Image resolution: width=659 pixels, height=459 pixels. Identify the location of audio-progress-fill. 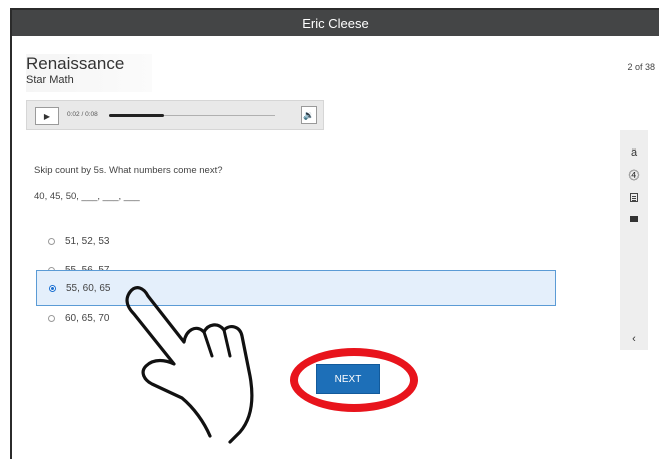
(136, 115).